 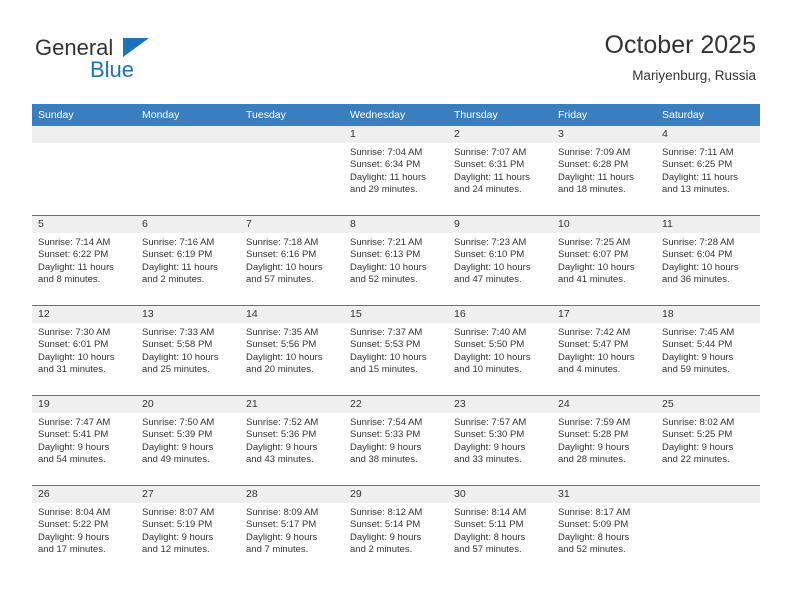 I want to click on day-number: 22, so click(x=396, y=404).